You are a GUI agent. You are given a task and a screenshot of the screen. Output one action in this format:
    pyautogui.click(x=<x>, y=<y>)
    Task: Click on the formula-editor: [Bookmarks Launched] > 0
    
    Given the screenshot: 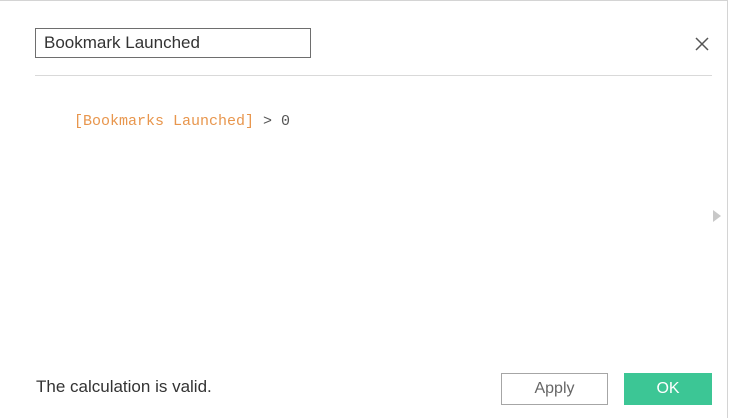 What is the action you would take?
    pyautogui.click(x=164, y=121)
    